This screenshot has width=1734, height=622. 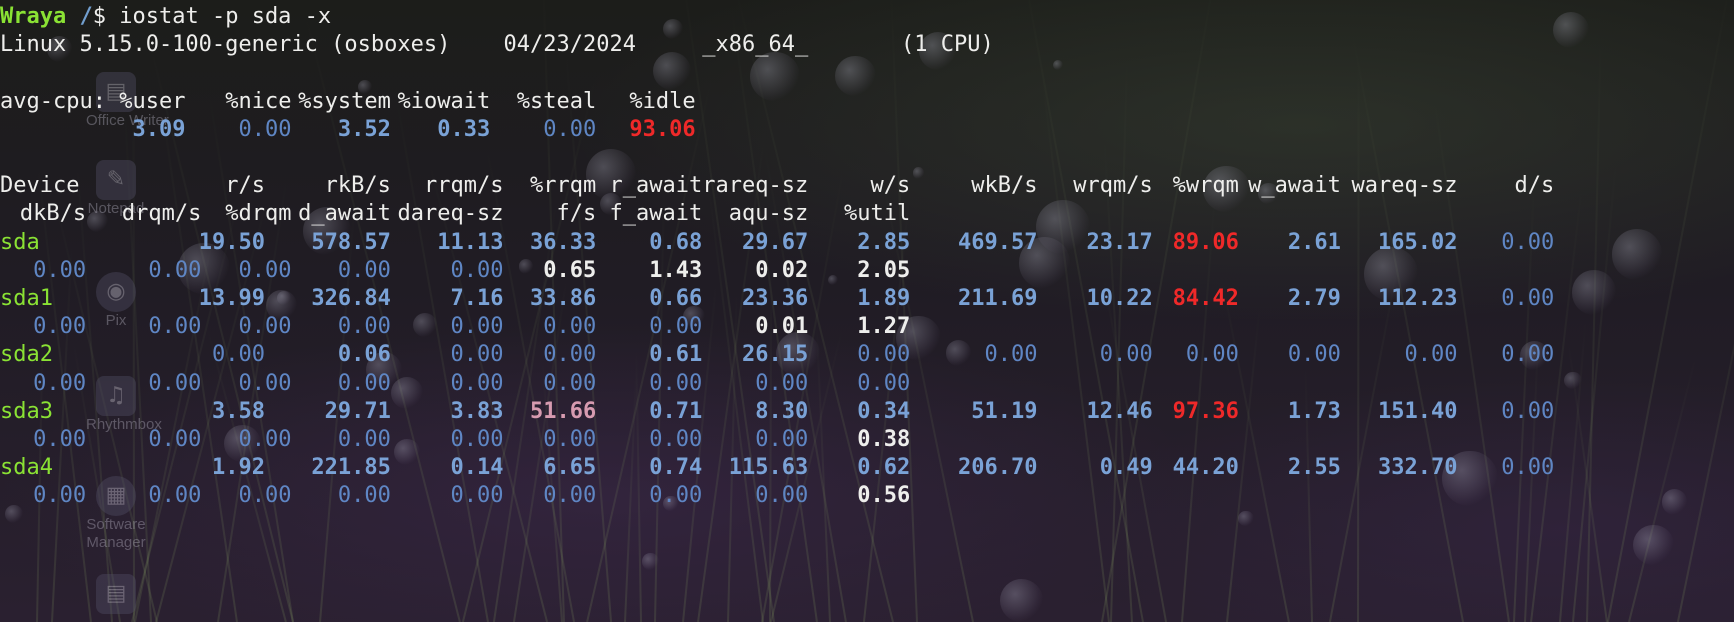 What do you see at coordinates (570, 468) in the screenshot?
I see `device-value: 6.65` at bounding box center [570, 468].